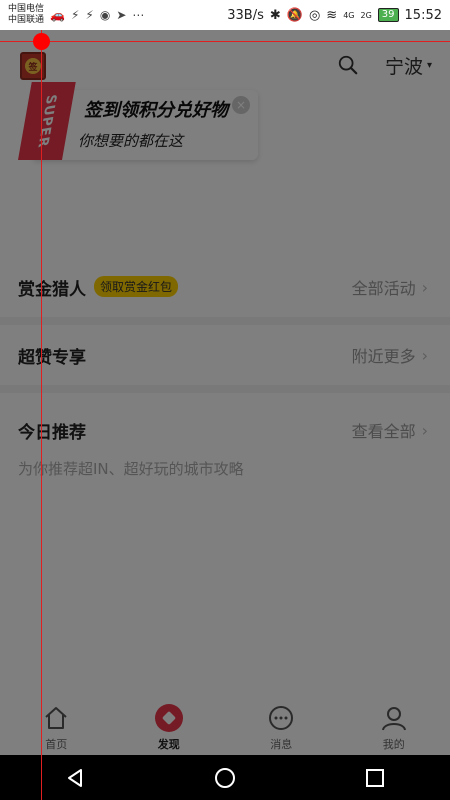 Image resolution: width=450 pixels, height=800 pixels. What do you see at coordinates (245, 15) in the screenshot?
I see `network-speed: 33B/s` at bounding box center [245, 15].